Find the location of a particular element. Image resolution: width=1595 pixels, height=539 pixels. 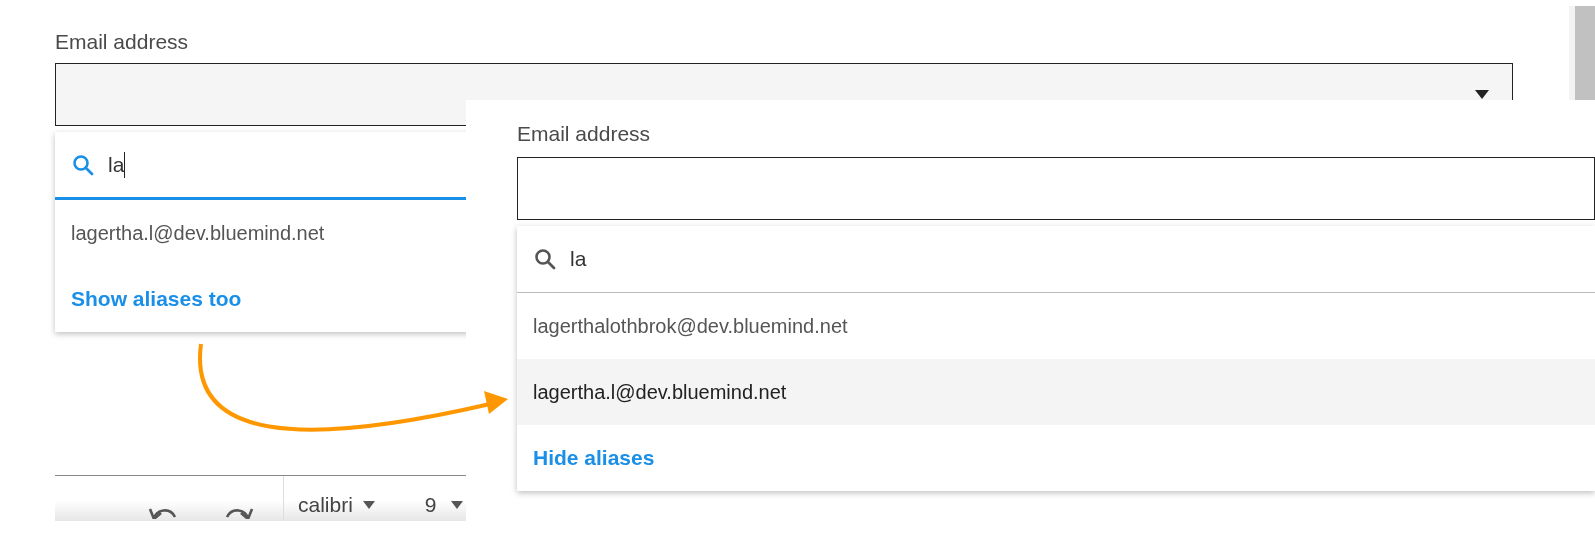

font-select: calibri is located at coordinates (336, 505).